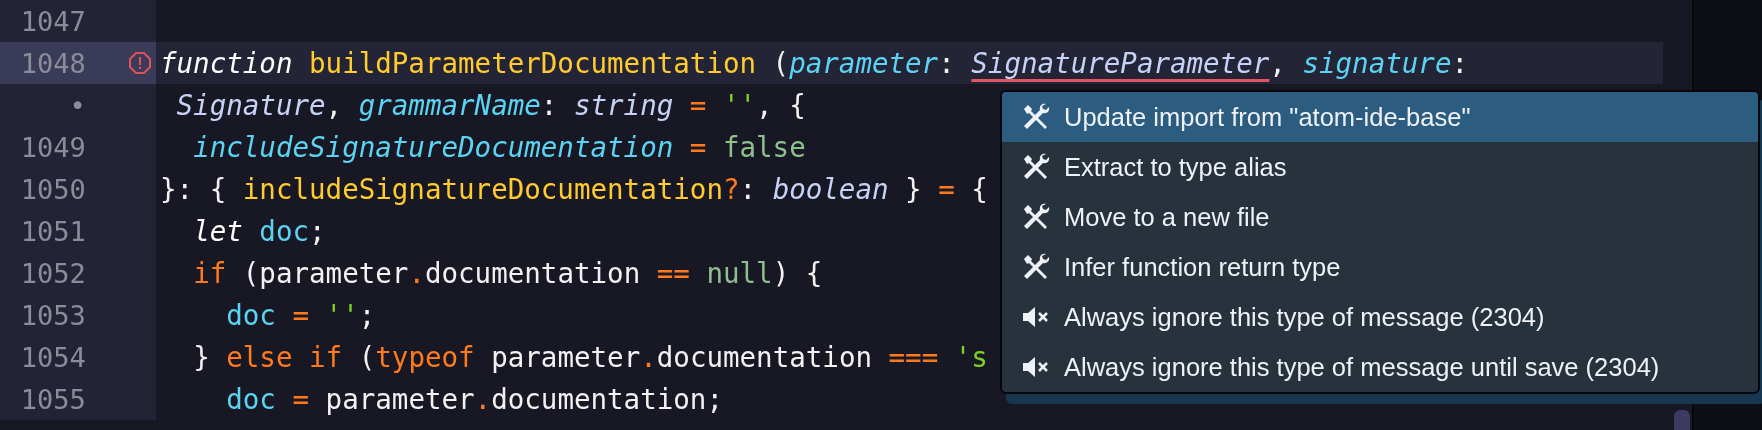 The width and height of the screenshot is (1762, 430). I want to click on line-number: 1047, so click(52, 21).